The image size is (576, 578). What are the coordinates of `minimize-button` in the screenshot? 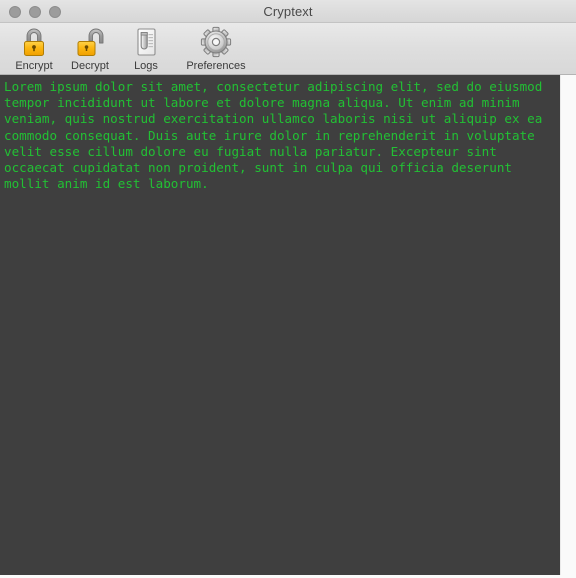 It's located at (35, 12).